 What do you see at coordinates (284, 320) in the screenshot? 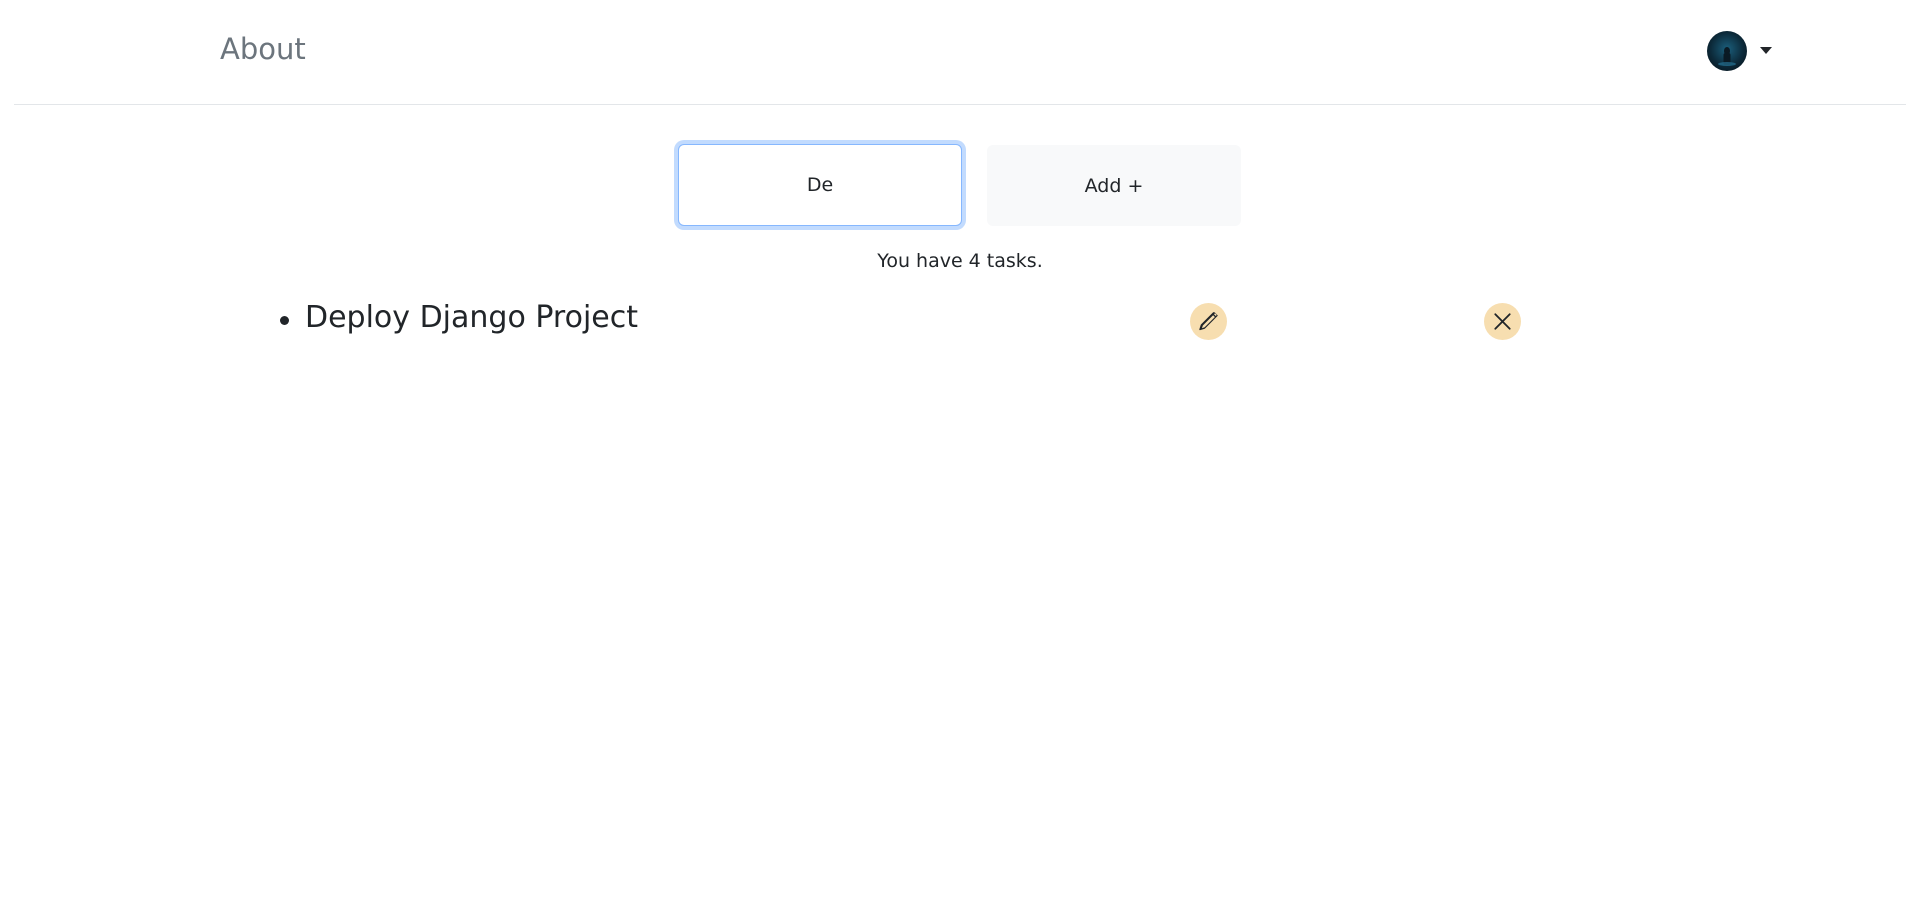
I see `list-bullet` at bounding box center [284, 320].